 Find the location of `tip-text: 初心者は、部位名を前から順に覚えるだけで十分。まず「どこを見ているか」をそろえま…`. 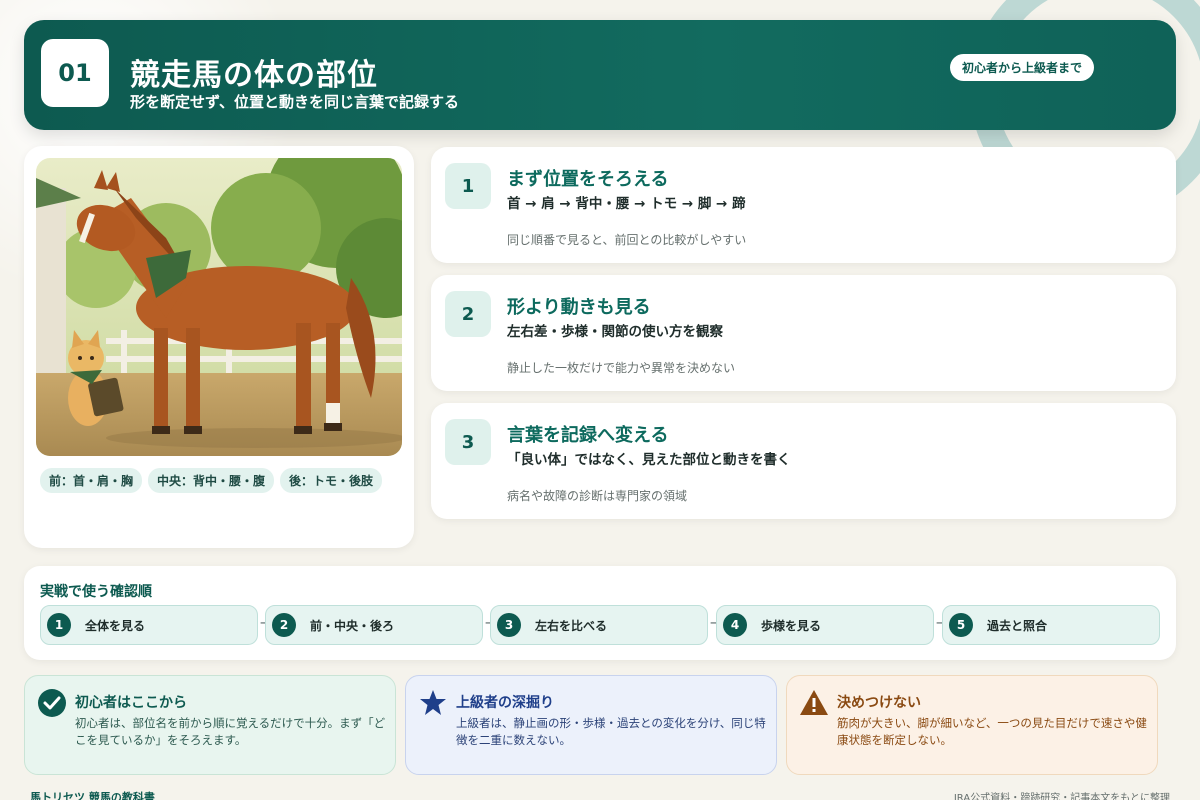

tip-text: 初心者は、部位名を前から順に覚えるだけで十分。まず「どこを見ているか」をそろえま… is located at coordinates (230, 732).